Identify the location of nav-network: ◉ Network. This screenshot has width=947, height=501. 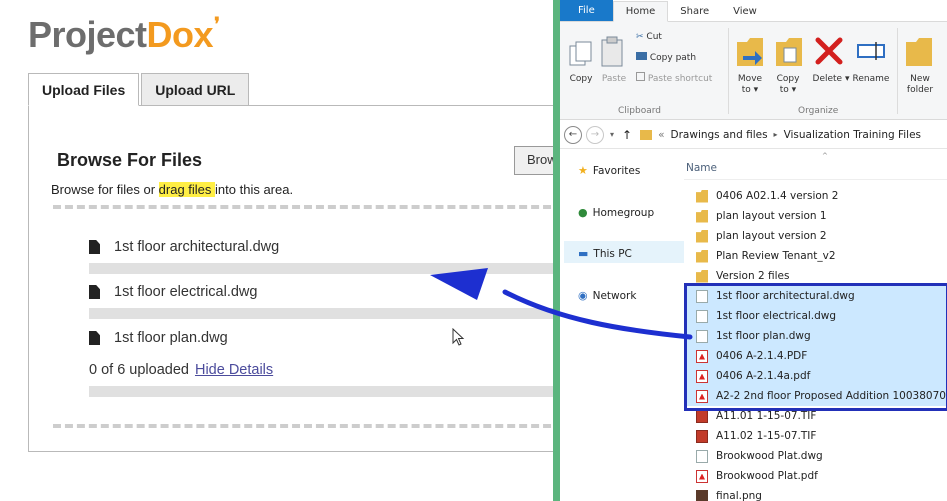
(607, 295).